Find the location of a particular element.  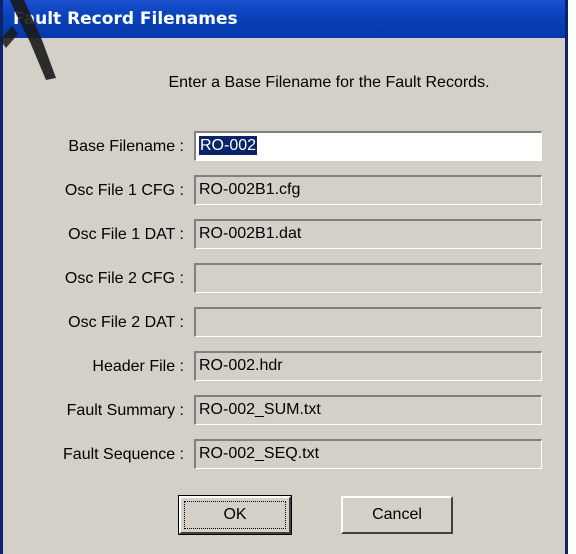

ok-button: OK is located at coordinates (235, 515).